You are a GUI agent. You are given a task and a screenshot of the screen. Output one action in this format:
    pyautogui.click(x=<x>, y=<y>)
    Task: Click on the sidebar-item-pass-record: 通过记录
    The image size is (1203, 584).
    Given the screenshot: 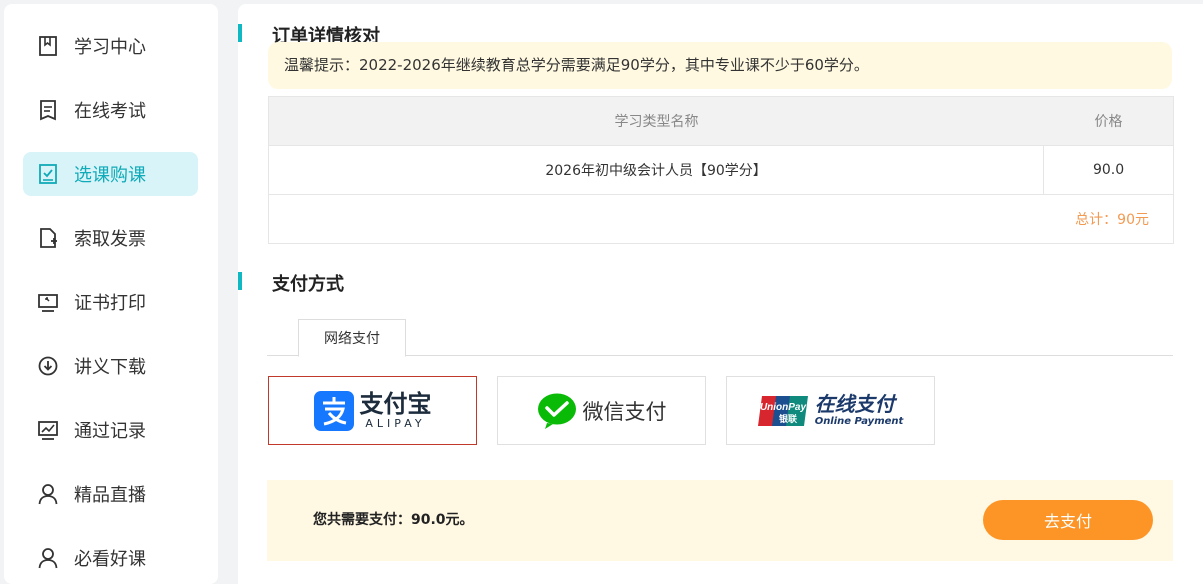 What is the action you would take?
    pyautogui.click(x=110, y=430)
    